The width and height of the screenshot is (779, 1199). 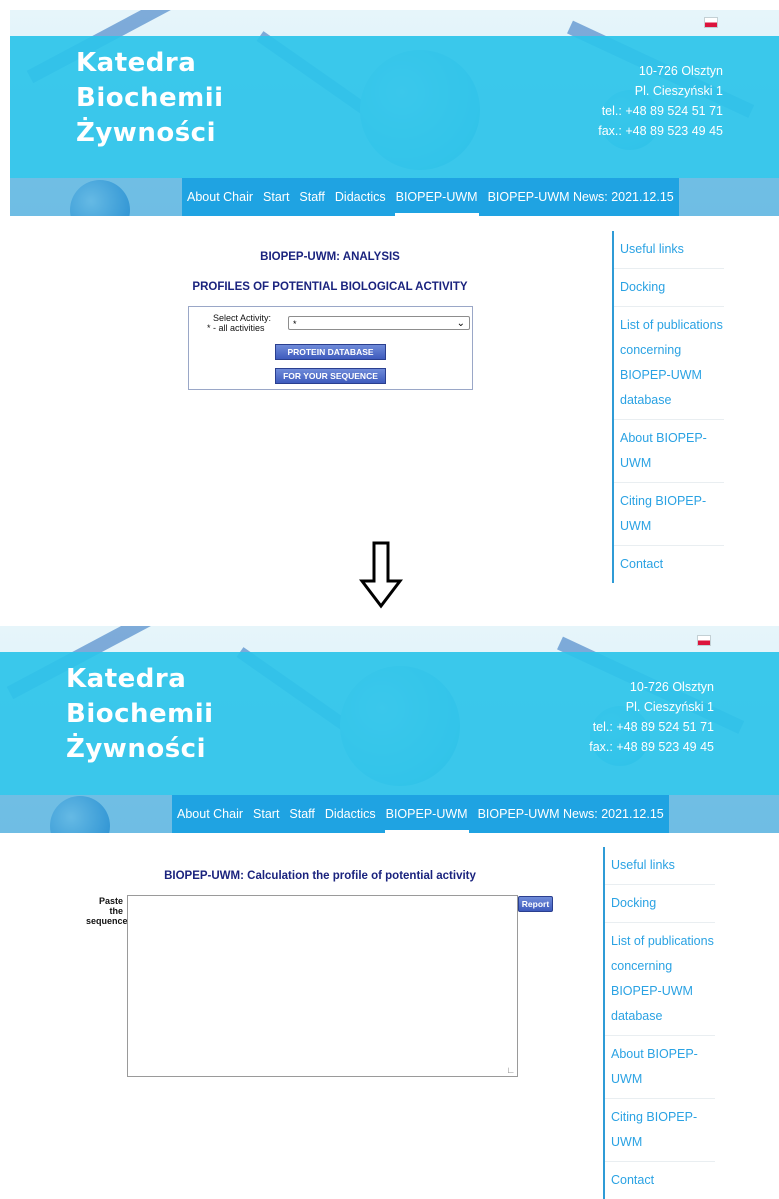 I want to click on for-your-sequence-button: FOR YOUR SEQUENCE, so click(x=330, y=376).